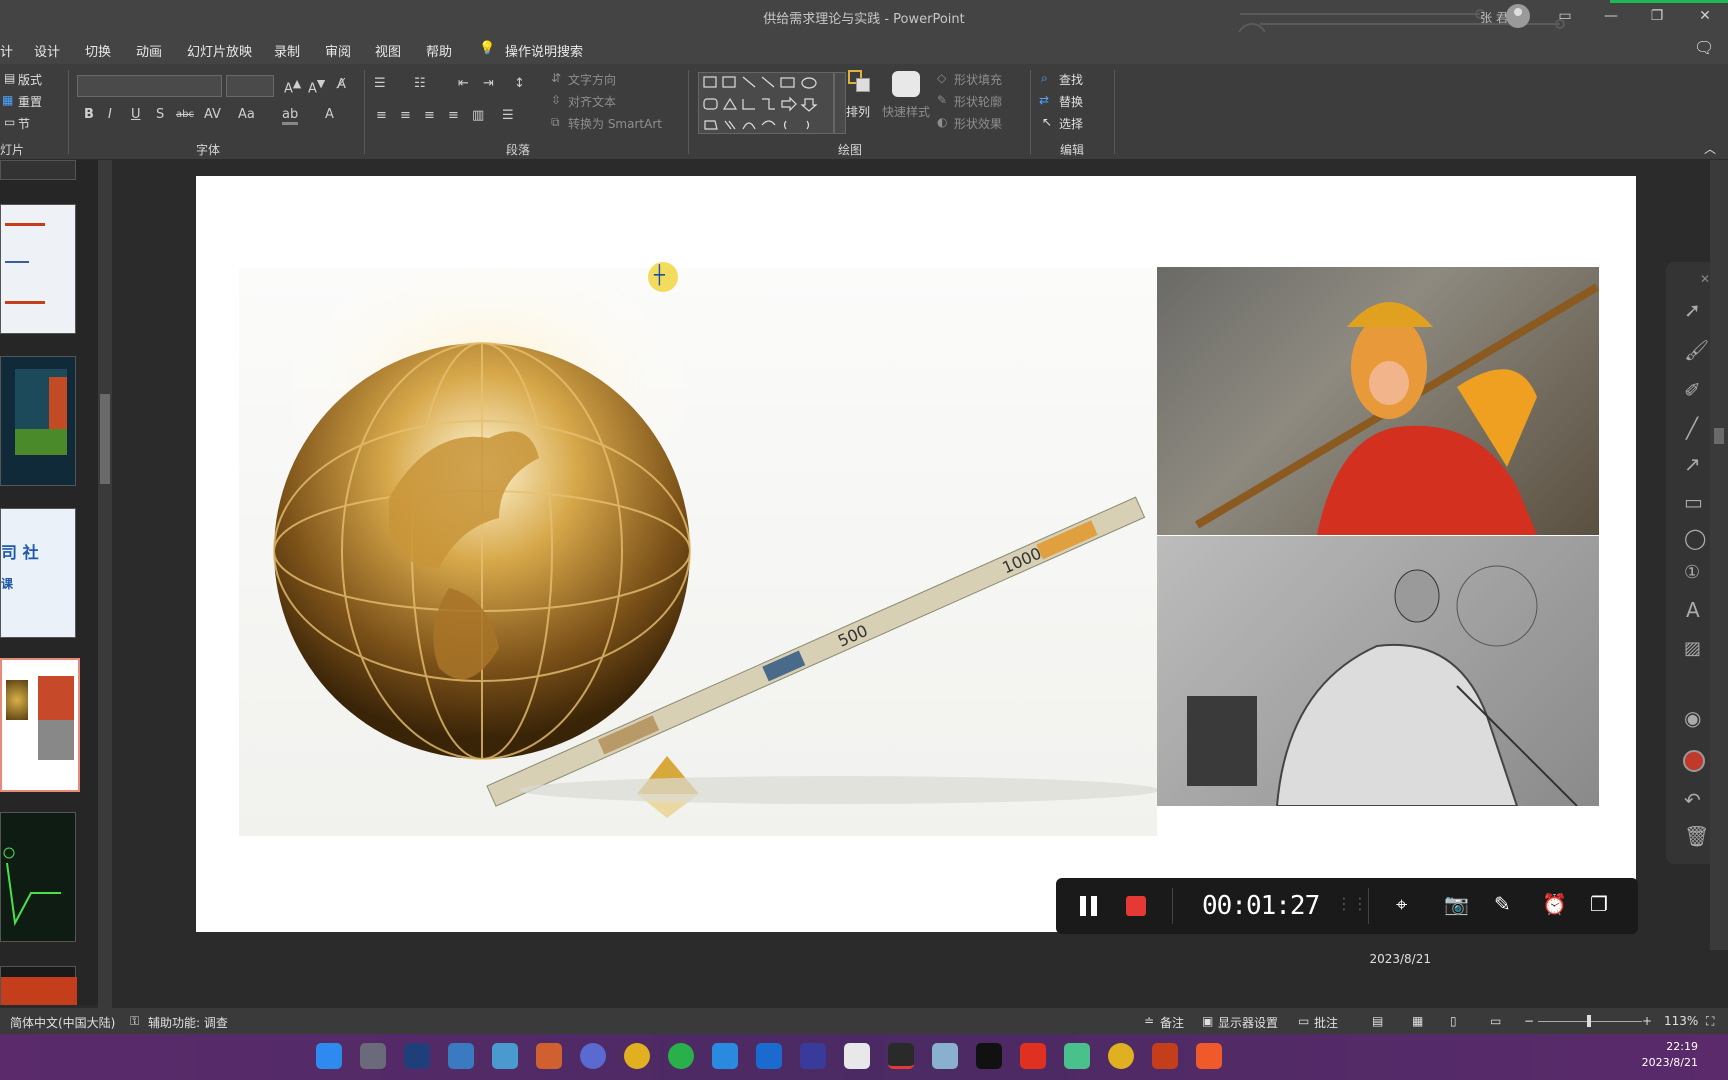 The height and width of the screenshot is (1080, 1728). What do you see at coordinates (1693, 610) in the screenshot?
I see `text-icon: A` at bounding box center [1693, 610].